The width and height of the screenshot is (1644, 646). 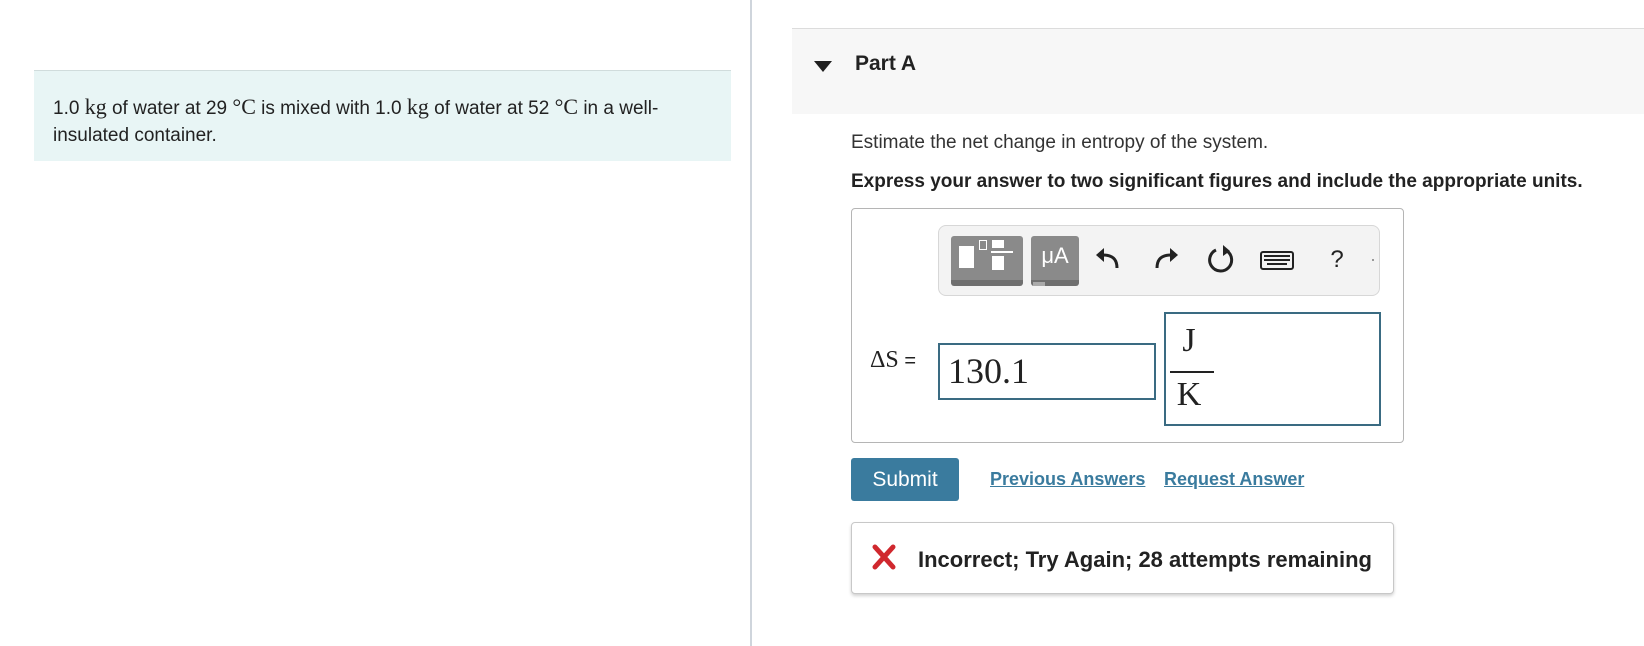 I want to click on problem-text-1: of water at 29, so click(x=169, y=108).